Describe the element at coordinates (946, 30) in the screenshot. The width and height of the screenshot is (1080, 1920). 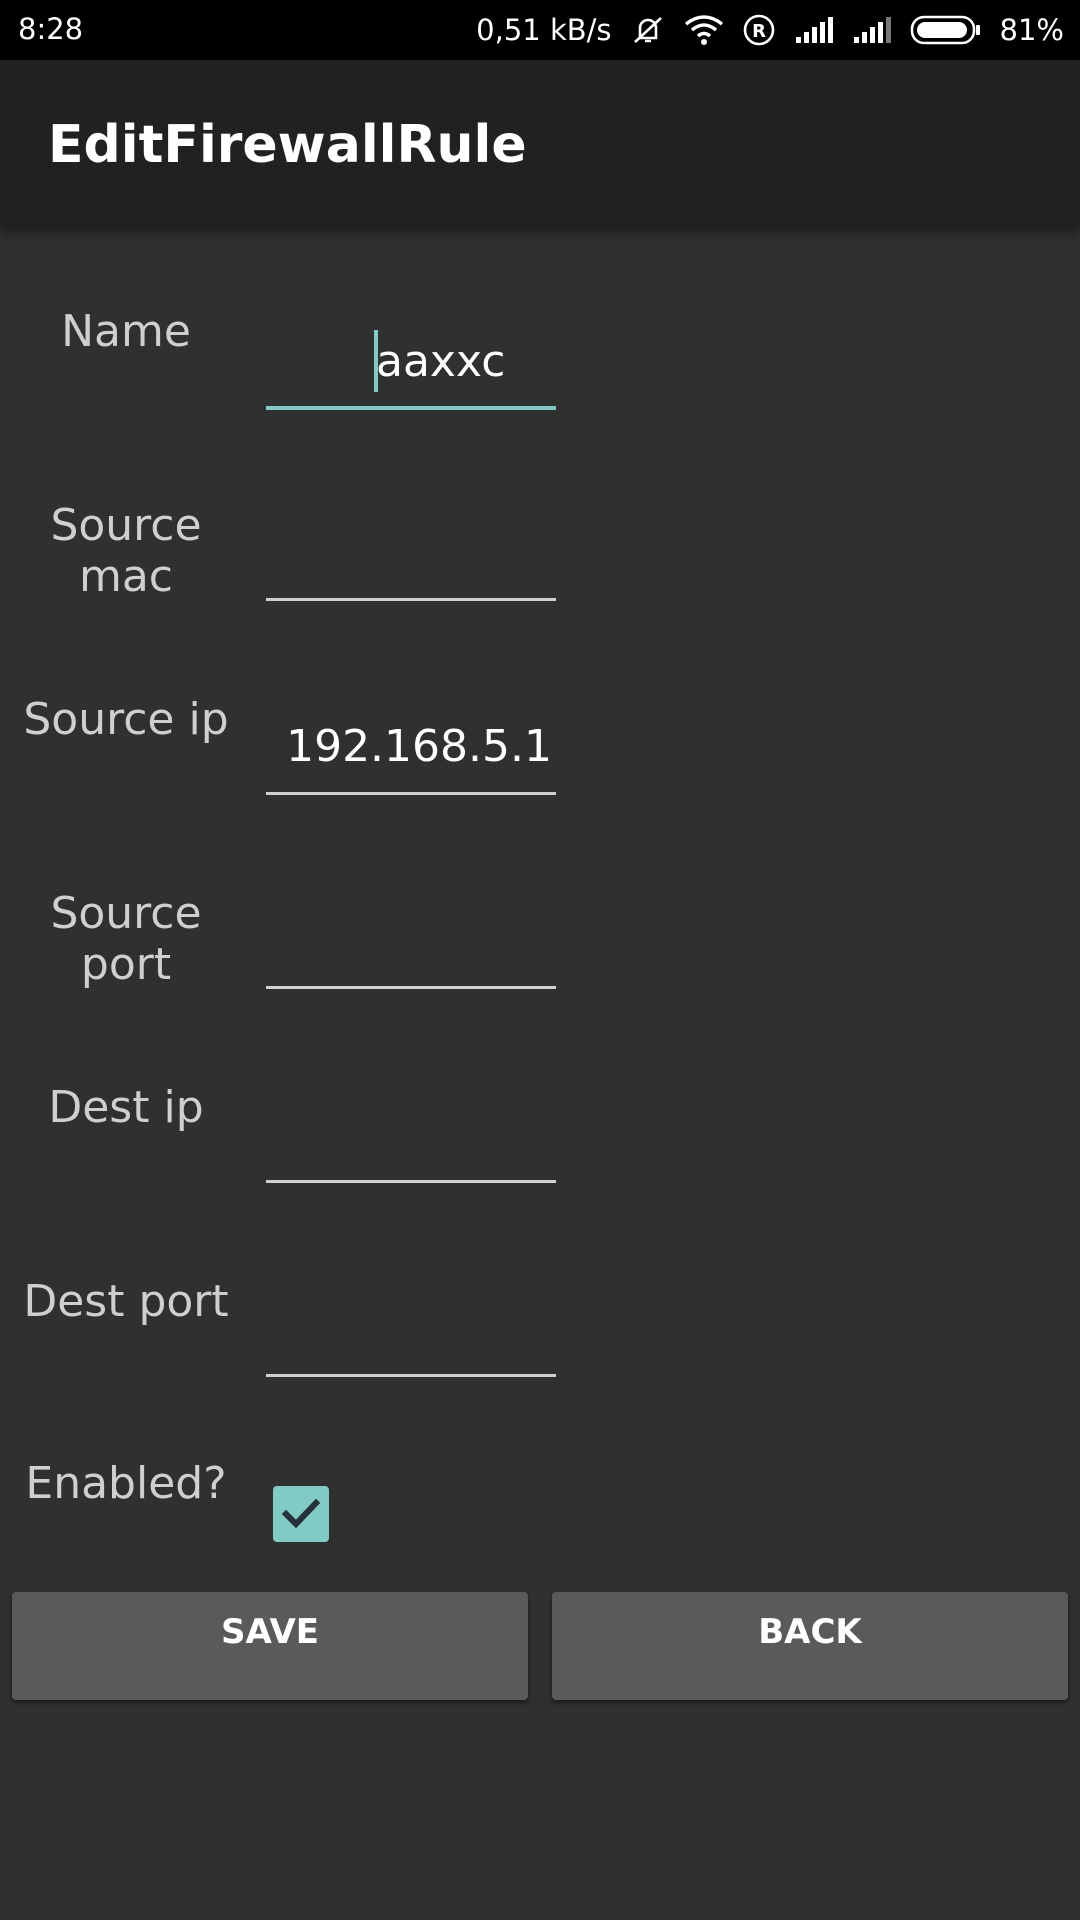
I see `battery-icon` at that location.